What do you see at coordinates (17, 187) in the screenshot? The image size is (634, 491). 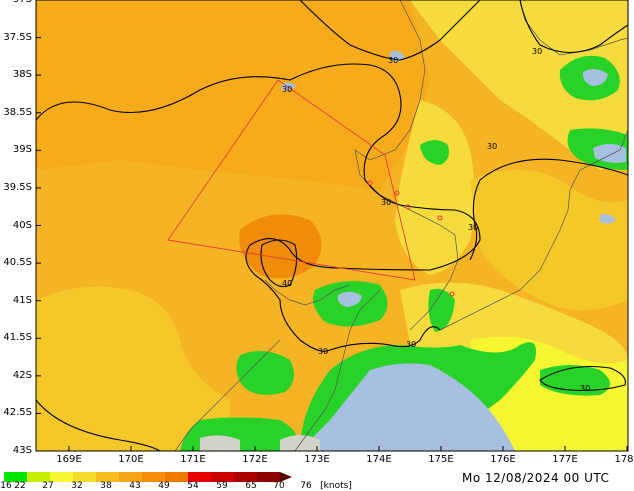 I see `latitude-label: 39.5S` at bounding box center [17, 187].